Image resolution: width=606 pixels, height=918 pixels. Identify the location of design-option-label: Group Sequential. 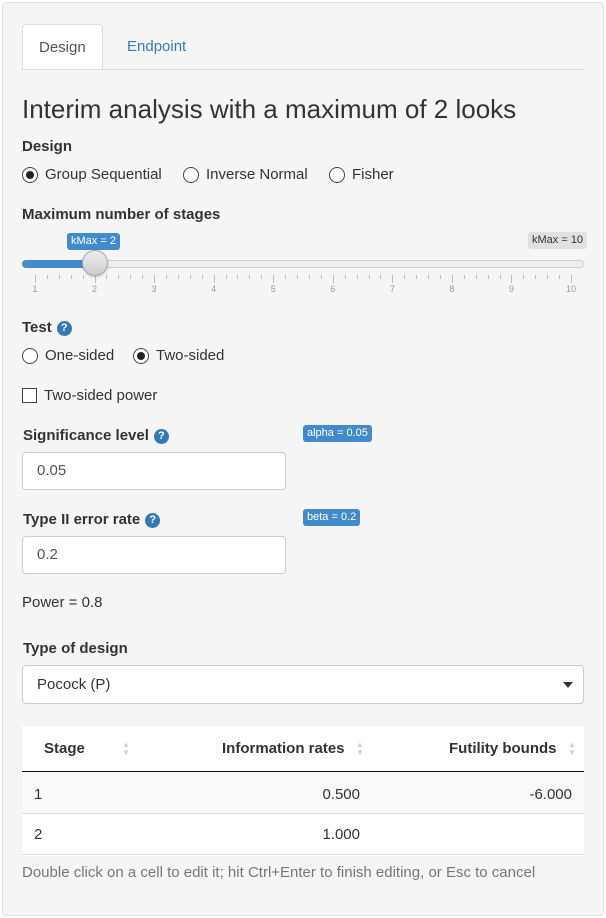
(103, 174).